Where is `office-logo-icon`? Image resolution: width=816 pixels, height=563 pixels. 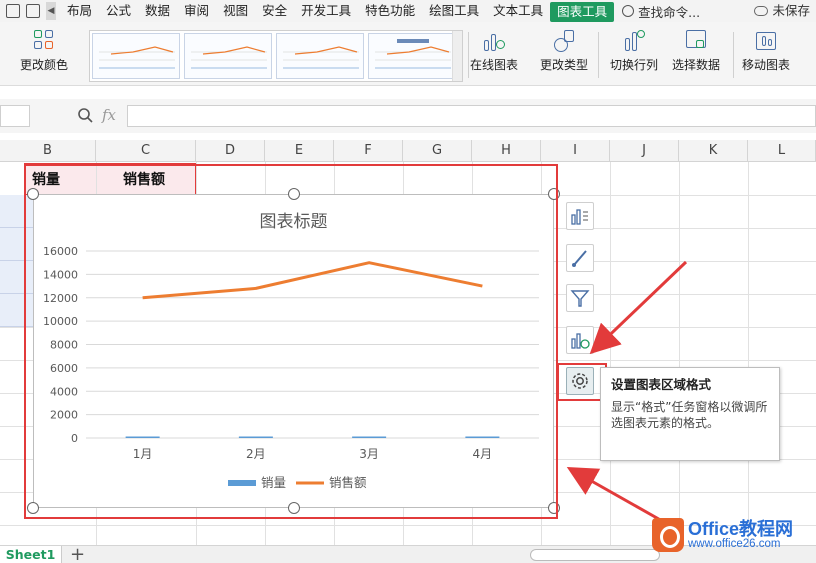
office-logo-icon is located at coordinates (668, 535).